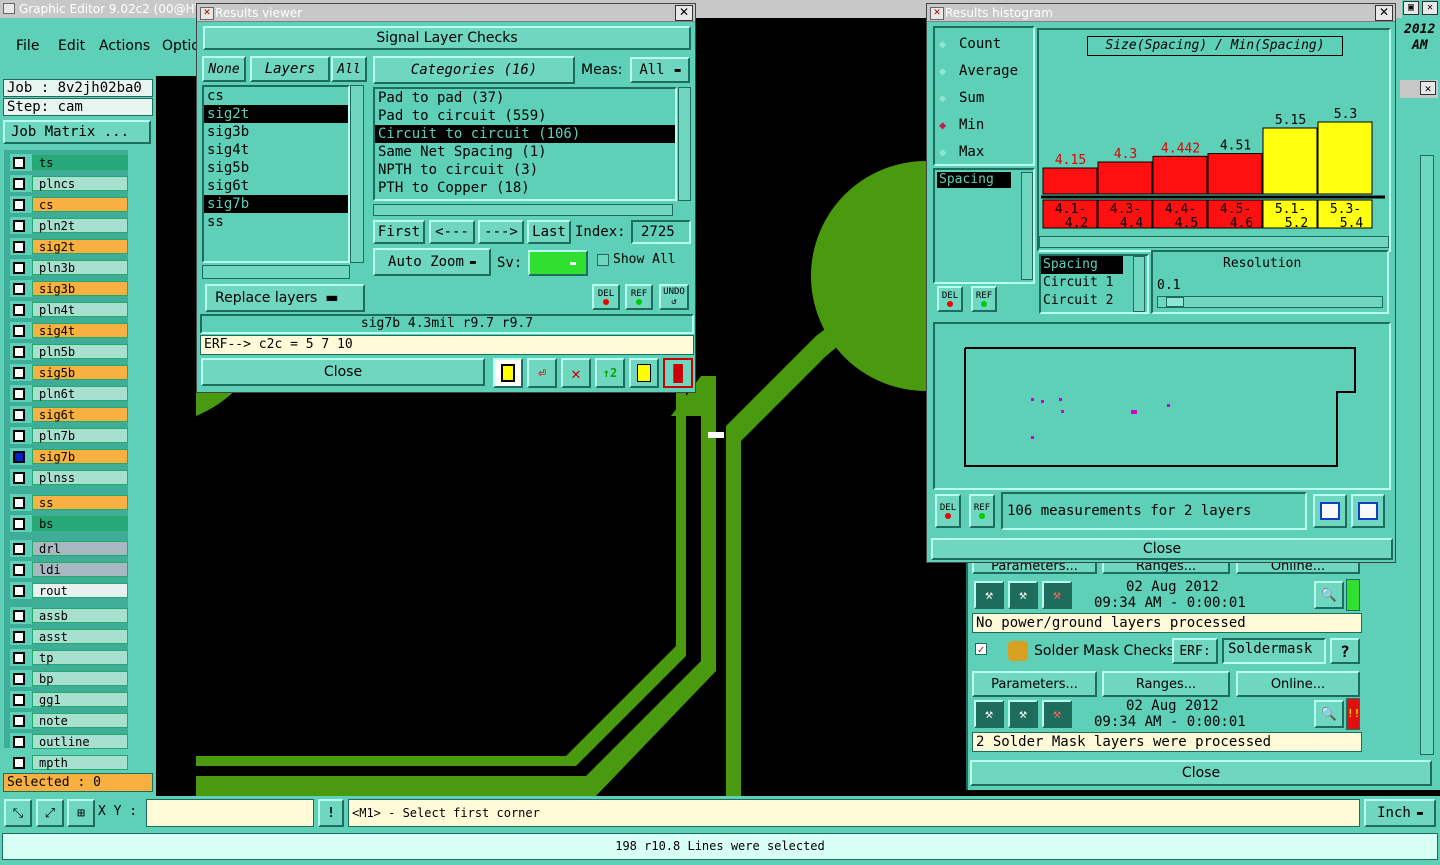 The width and height of the screenshot is (1440, 865). I want to click on menu-options: Optio, so click(181, 46).